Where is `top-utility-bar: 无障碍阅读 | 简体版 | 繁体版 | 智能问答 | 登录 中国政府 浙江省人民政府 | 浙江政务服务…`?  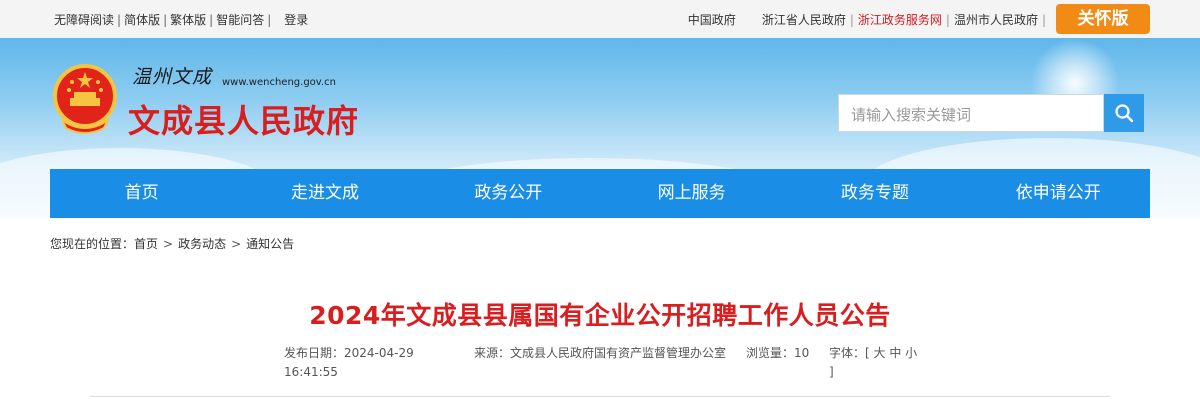 top-utility-bar: 无障碍阅读 | 简体版 | 繁体版 | 智能问答 | 登录 中国政府 浙江省人民政府 | 浙江政务服务… is located at coordinates (600, 19).